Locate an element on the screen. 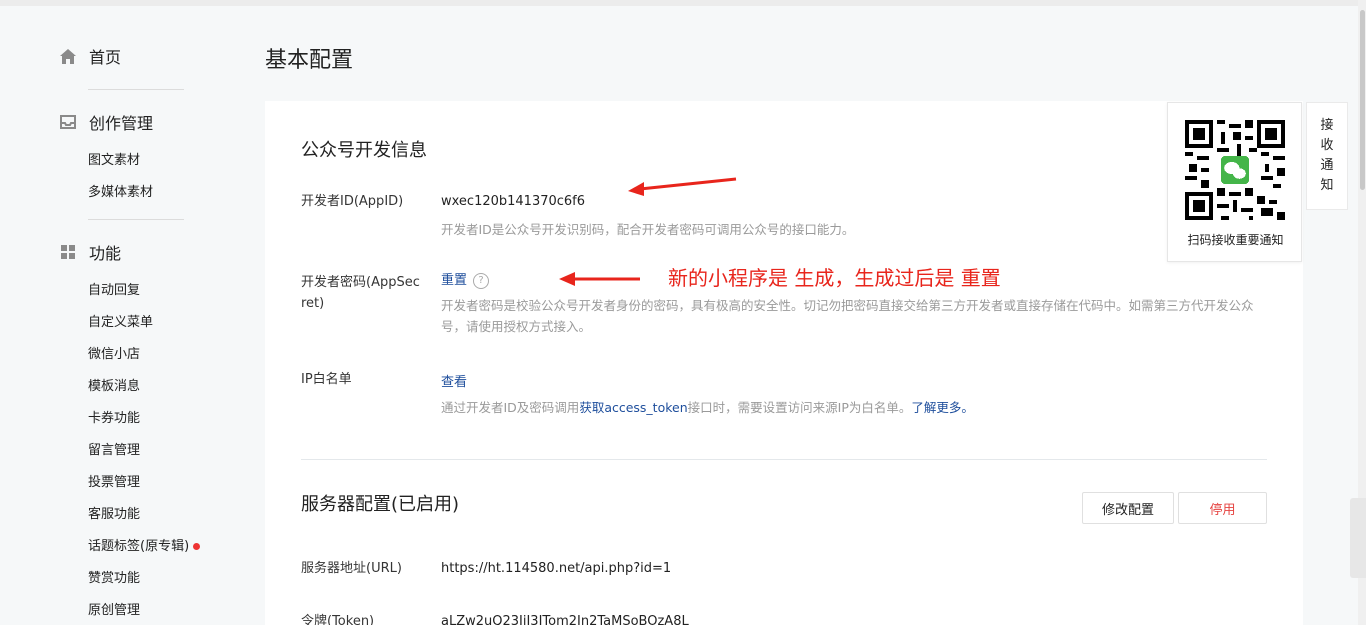 This screenshot has height=625, width=1366. sidebar-item-topic-tags: 话题标签(原专辑) is located at coordinates (144, 544).